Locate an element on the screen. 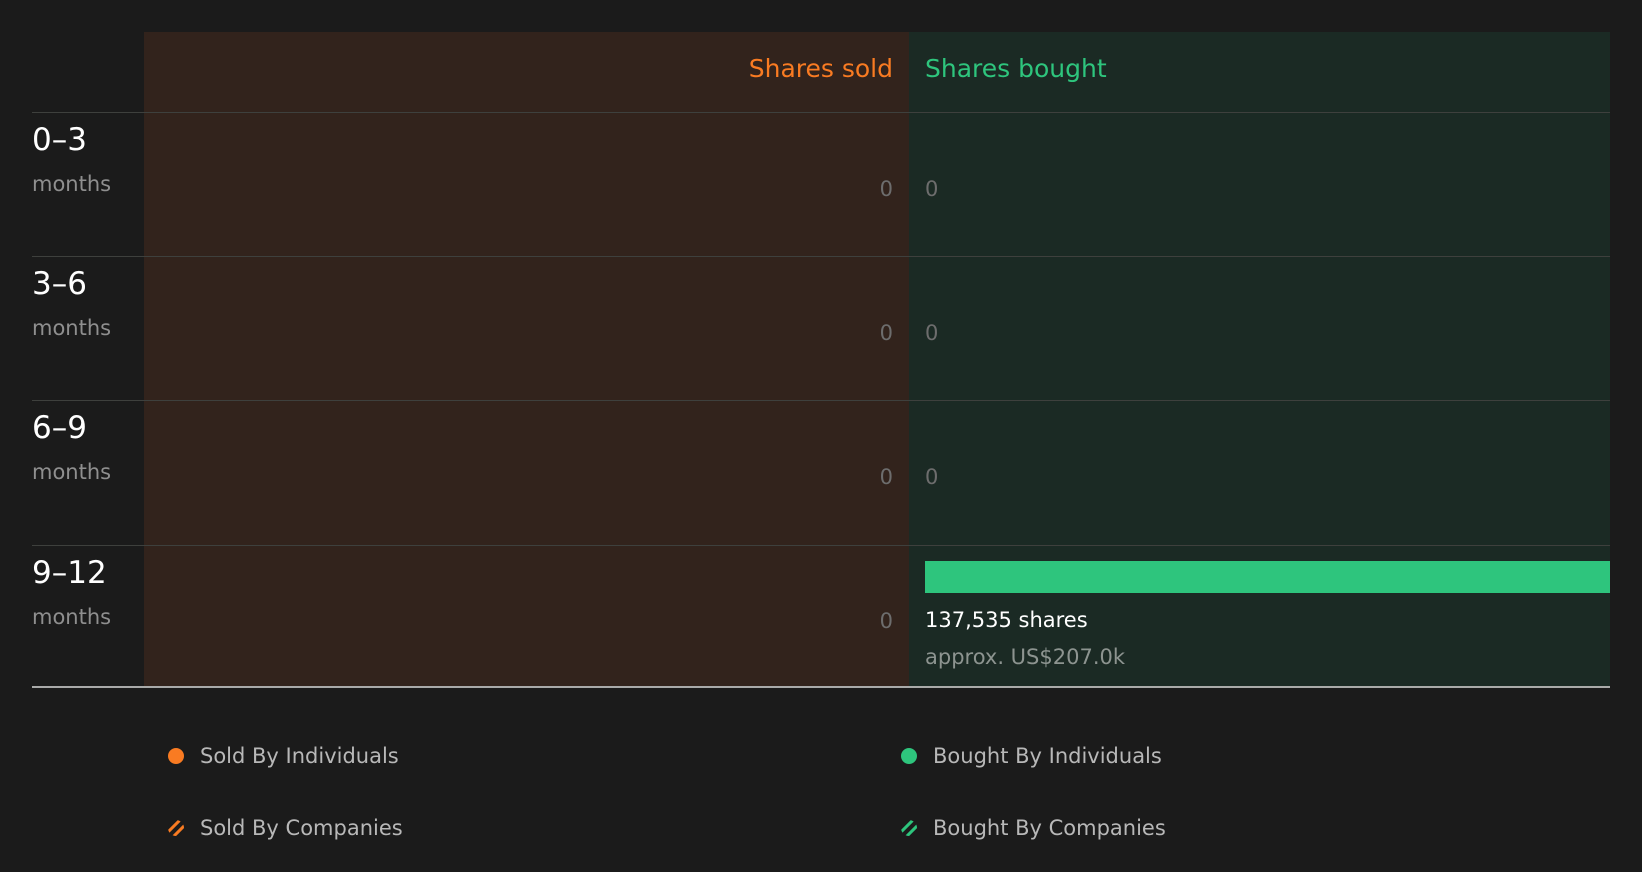 This screenshot has width=1642, height=872. legend-sold-individuals: Sold By Individuals is located at coordinates (299, 756).